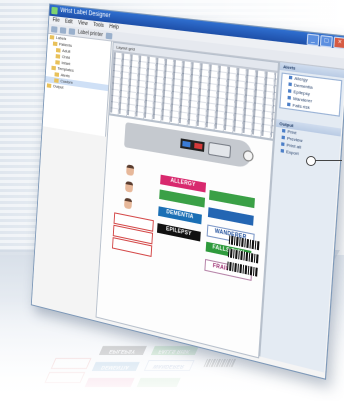  I want to click on barcode, so click(243, 256).